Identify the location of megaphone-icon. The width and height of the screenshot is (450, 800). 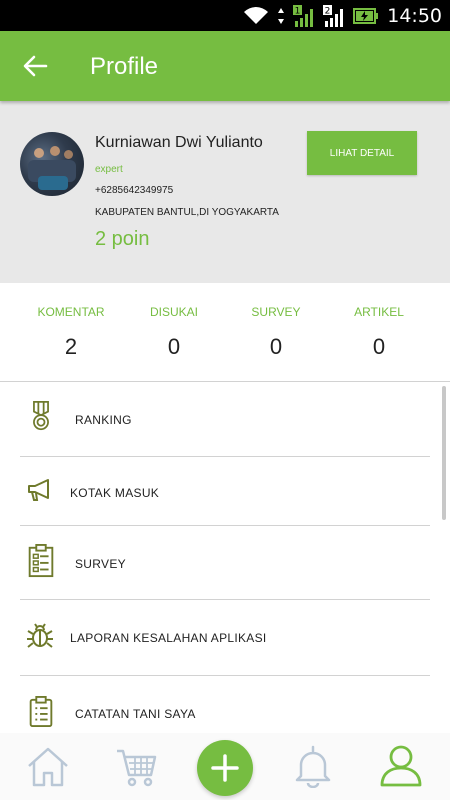
(38, 490).